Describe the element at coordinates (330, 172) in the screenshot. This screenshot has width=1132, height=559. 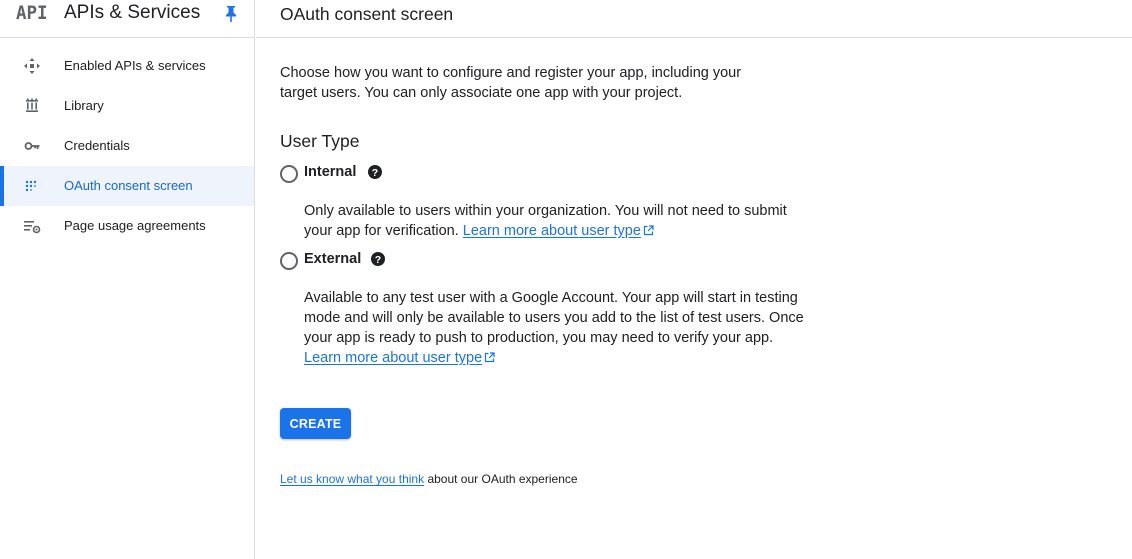
I see `internal-label: Internal` at that location.